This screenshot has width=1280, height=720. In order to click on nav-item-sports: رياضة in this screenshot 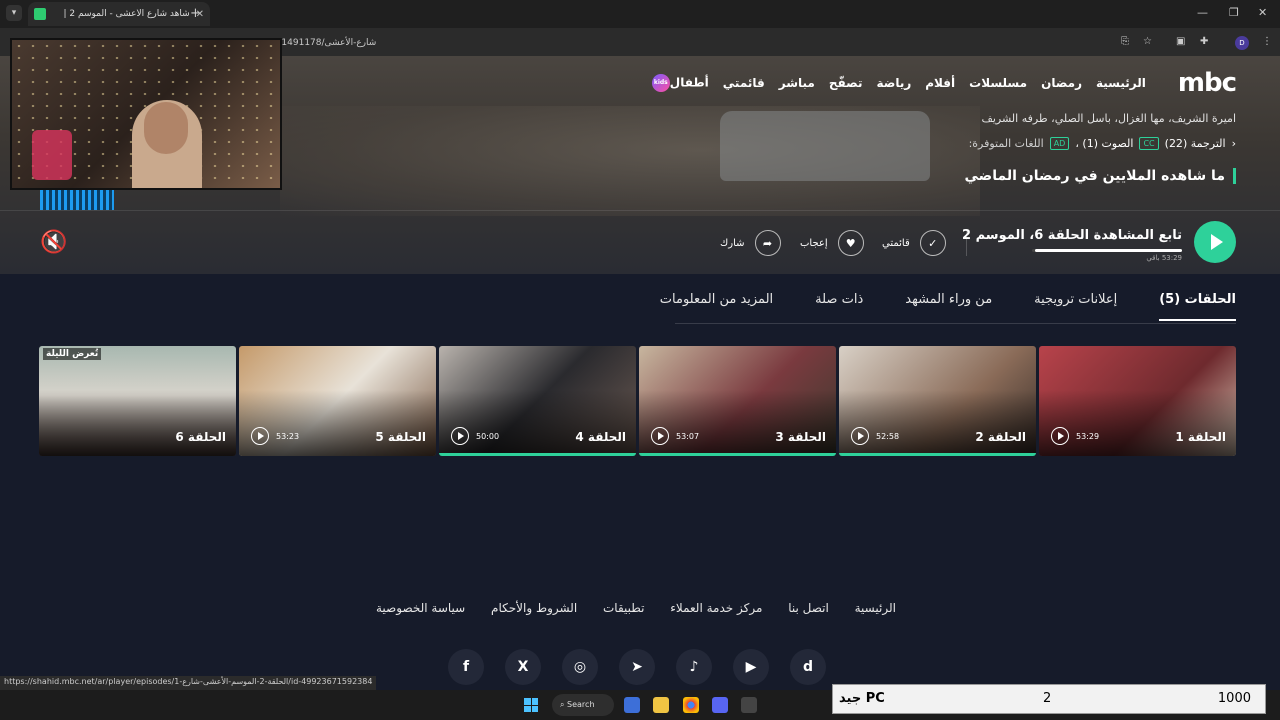, I will do `click(893, 83)`.